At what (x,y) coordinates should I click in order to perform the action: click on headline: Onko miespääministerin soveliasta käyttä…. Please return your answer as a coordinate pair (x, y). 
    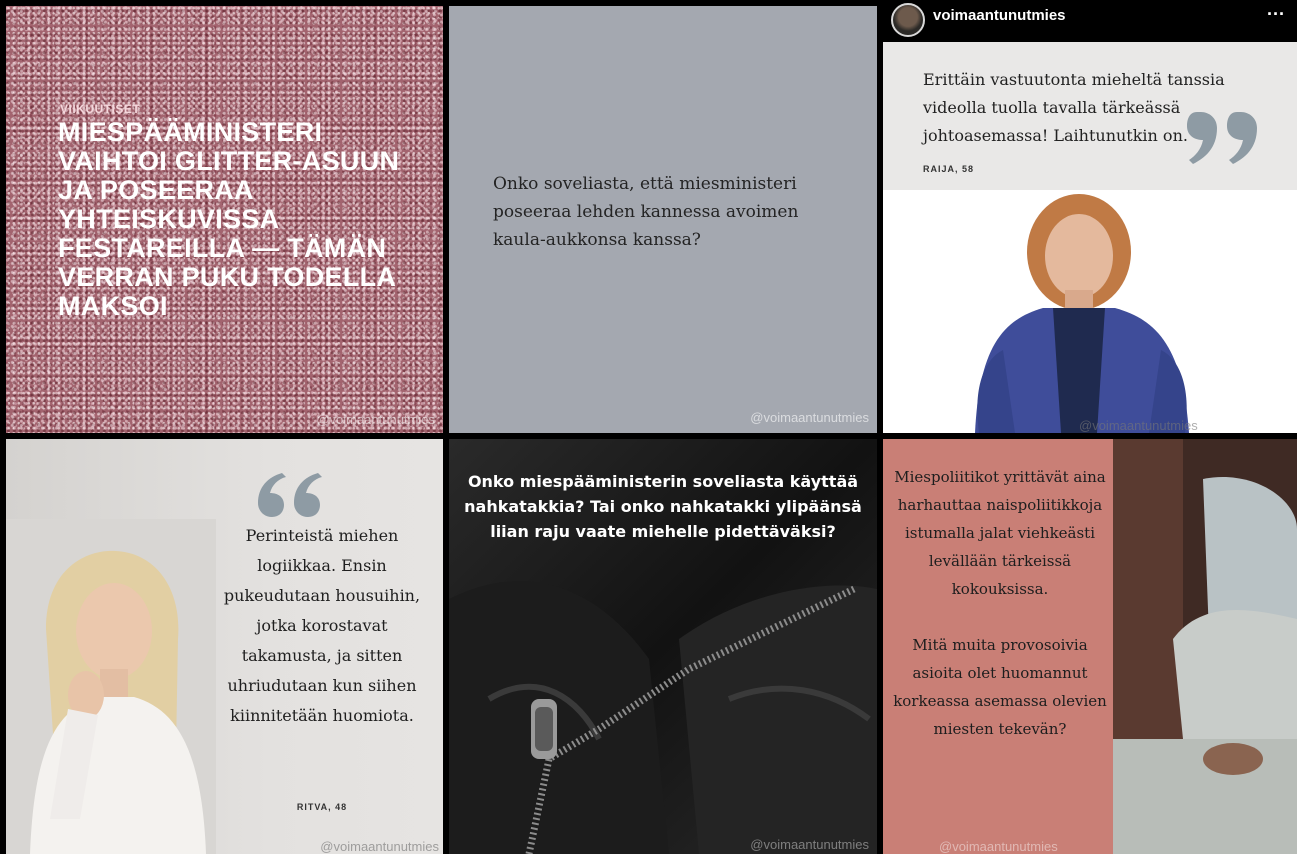
    Looking at the image, I should click on (663, 506).